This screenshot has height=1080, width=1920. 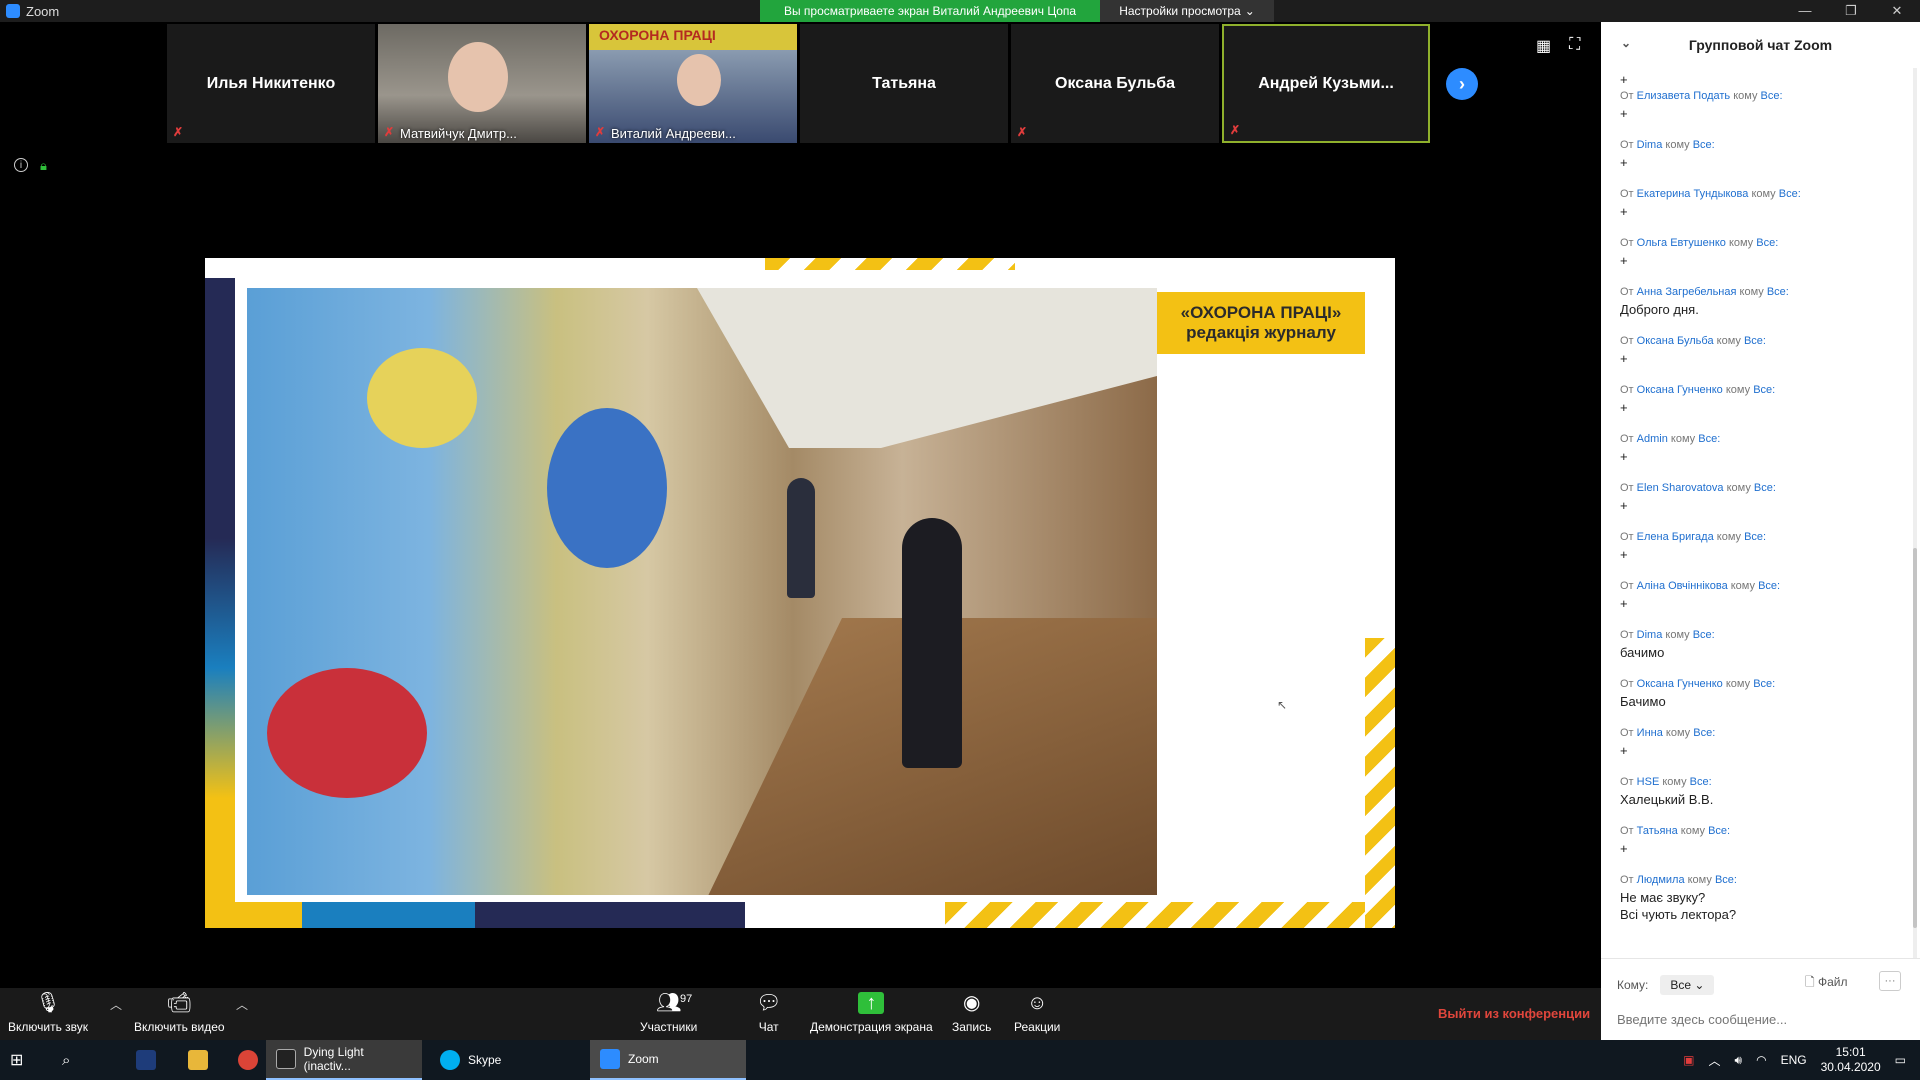 I want to click on chat-message-meta: От Елизавета Подать кому Все:, so click(x=1763, y=96).